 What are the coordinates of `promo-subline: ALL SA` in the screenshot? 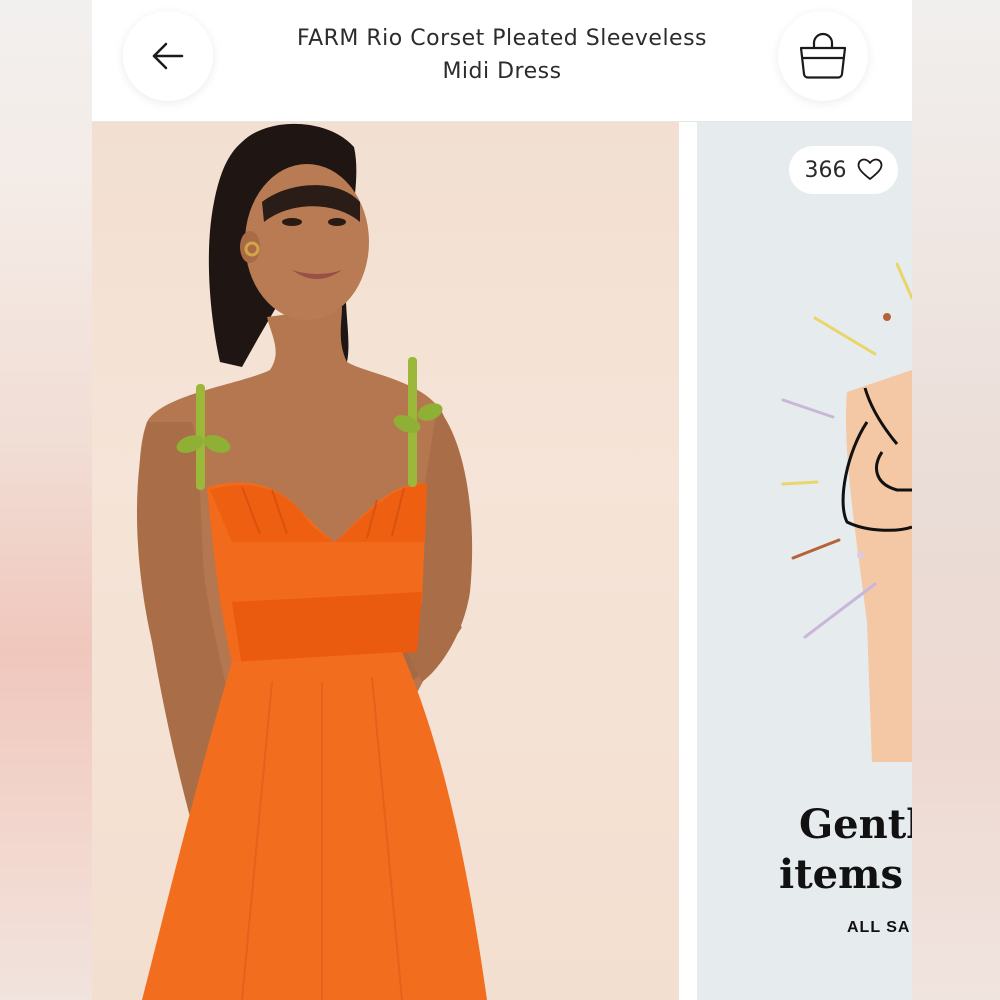 It's located at (879, 927).